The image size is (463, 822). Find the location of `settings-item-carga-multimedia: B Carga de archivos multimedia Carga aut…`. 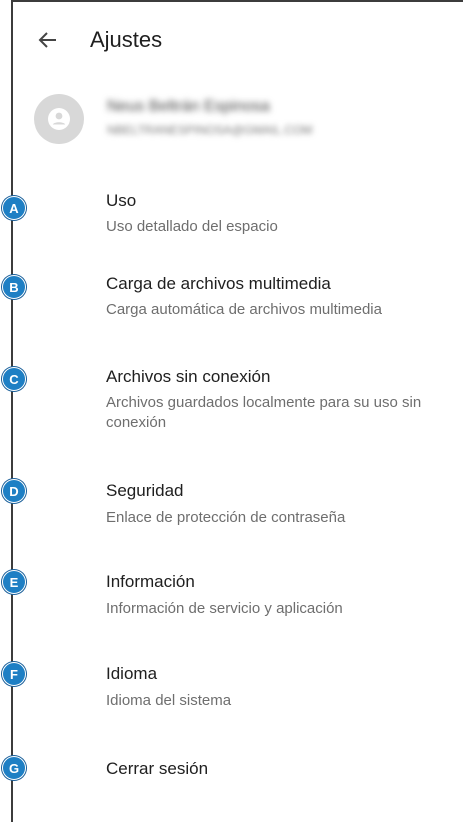

settings-item-carga-multimedia: B Carga de archivos multimedia Carga aut… is located at coordinates (231, 300).